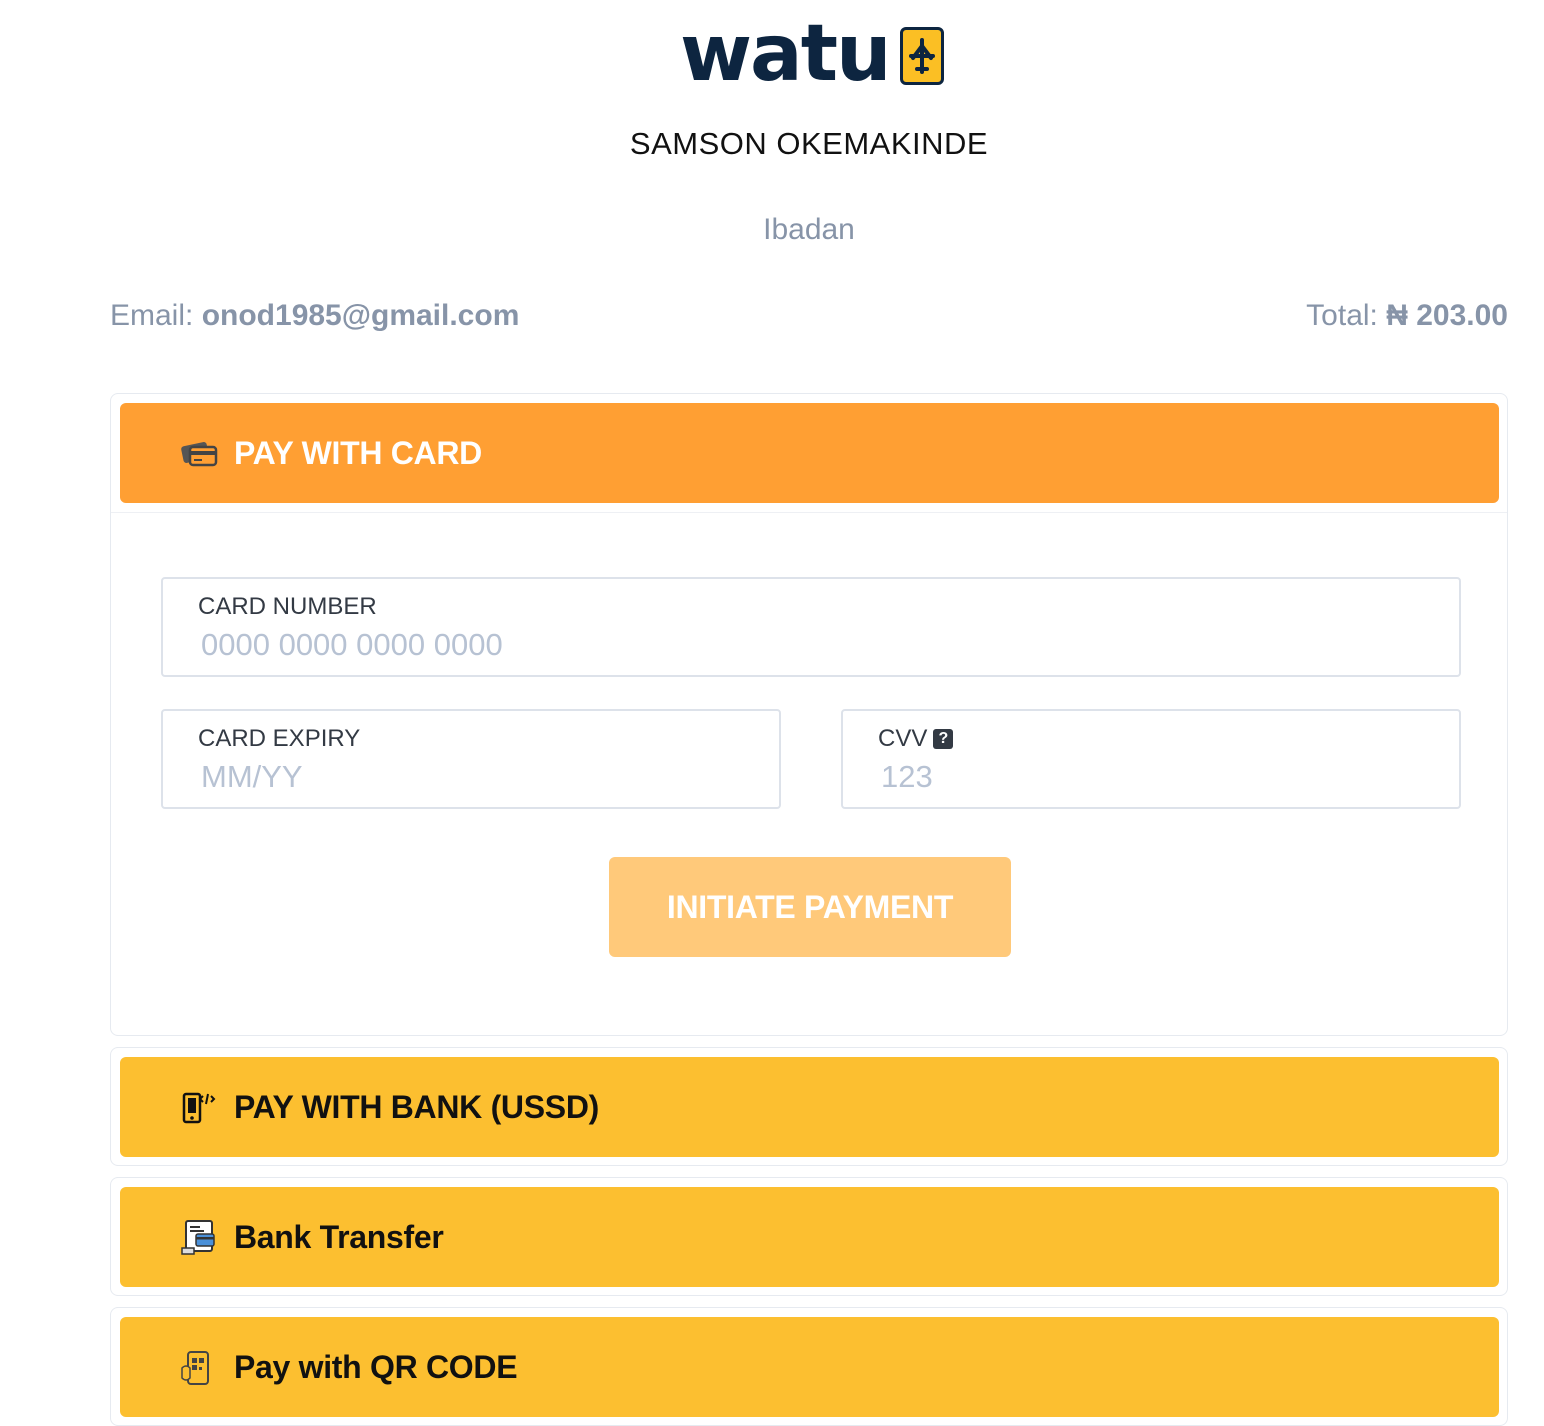 This screenshot has height=1426, width=1544. I want to click on watu-logo: watu, so click(812, 54).